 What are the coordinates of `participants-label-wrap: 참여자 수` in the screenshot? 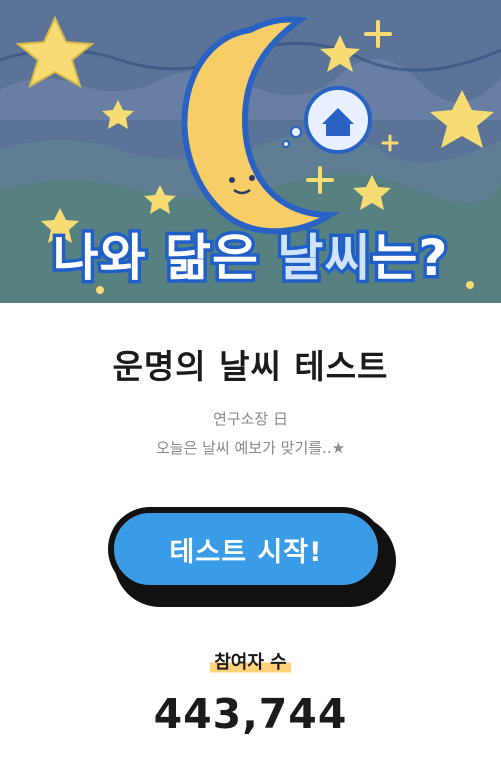 It's located at (250, 661).